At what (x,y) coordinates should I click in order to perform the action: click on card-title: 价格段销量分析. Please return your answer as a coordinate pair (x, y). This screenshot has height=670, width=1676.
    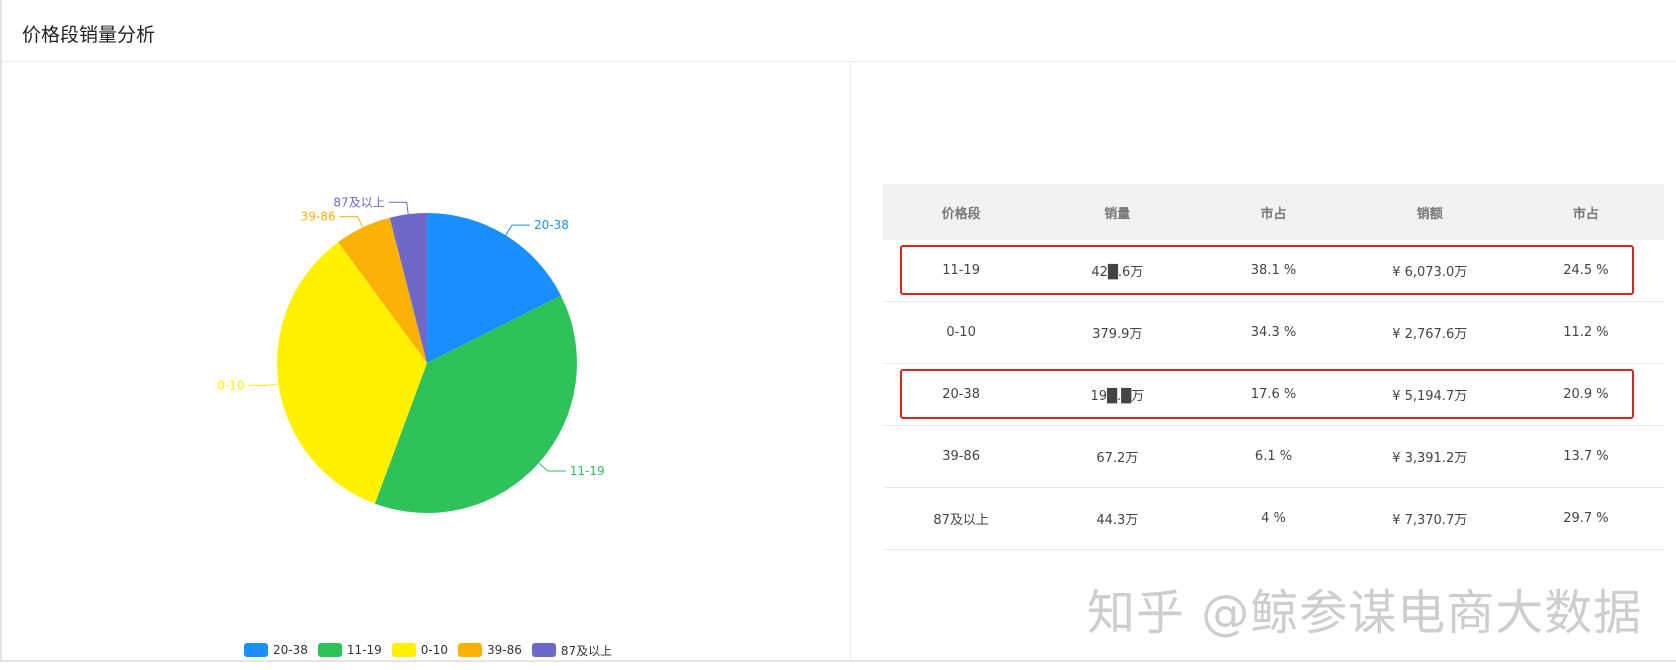
    Looking at the image, I should click on (89, 35).